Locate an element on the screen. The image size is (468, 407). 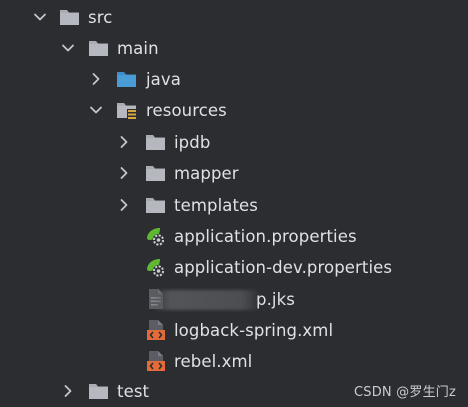
source-folder-icon is located at coordinates (127, 79).